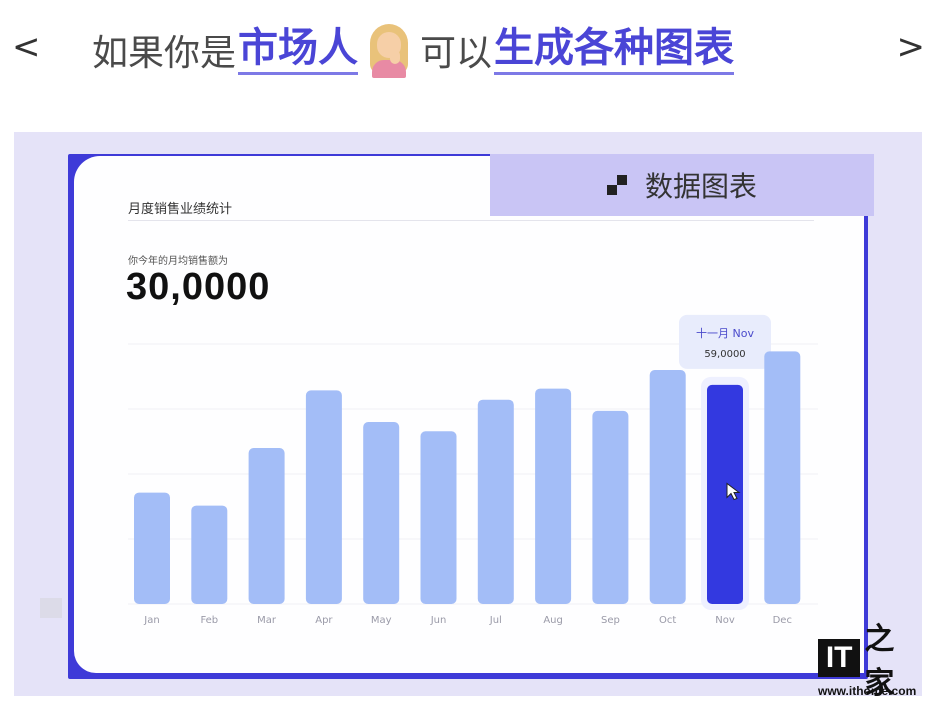 This screenshot has height=718, width=937. Describe the element at coordinates (724, 354) in the screenshot. I see `tooltip-value: 59,0000` at that location.